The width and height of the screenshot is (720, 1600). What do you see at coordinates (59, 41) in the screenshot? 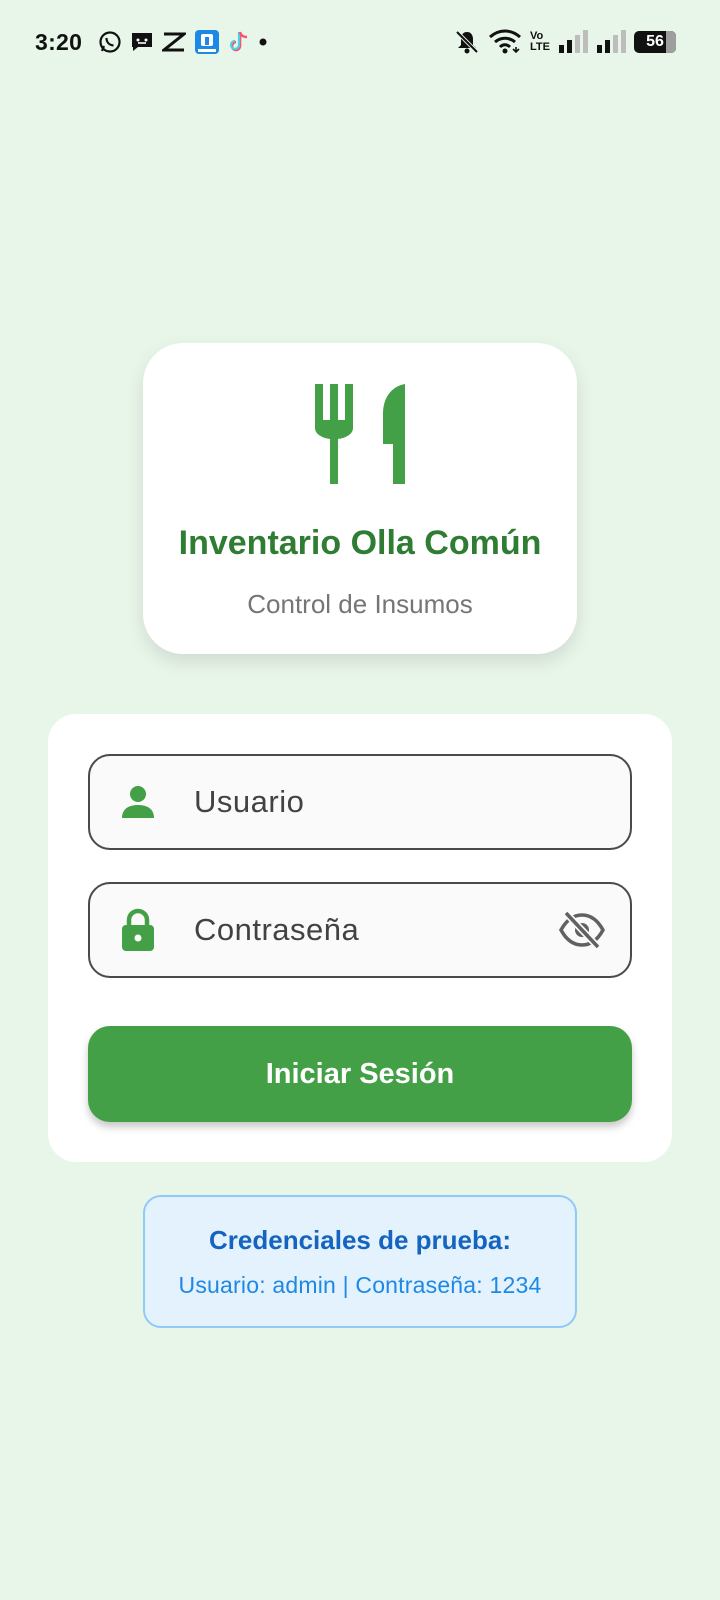
I see `status-time: 3:20` at bounding box center [59, 41].